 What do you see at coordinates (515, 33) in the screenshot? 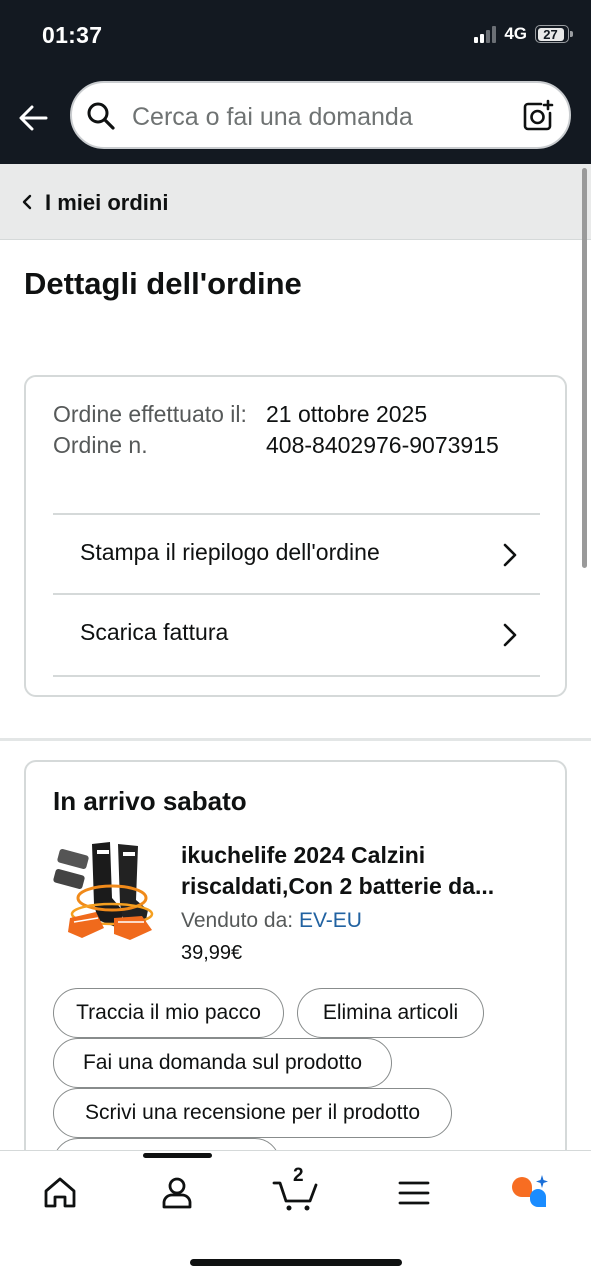
I see `network-type: 4G` at bounding box center [515, 33].